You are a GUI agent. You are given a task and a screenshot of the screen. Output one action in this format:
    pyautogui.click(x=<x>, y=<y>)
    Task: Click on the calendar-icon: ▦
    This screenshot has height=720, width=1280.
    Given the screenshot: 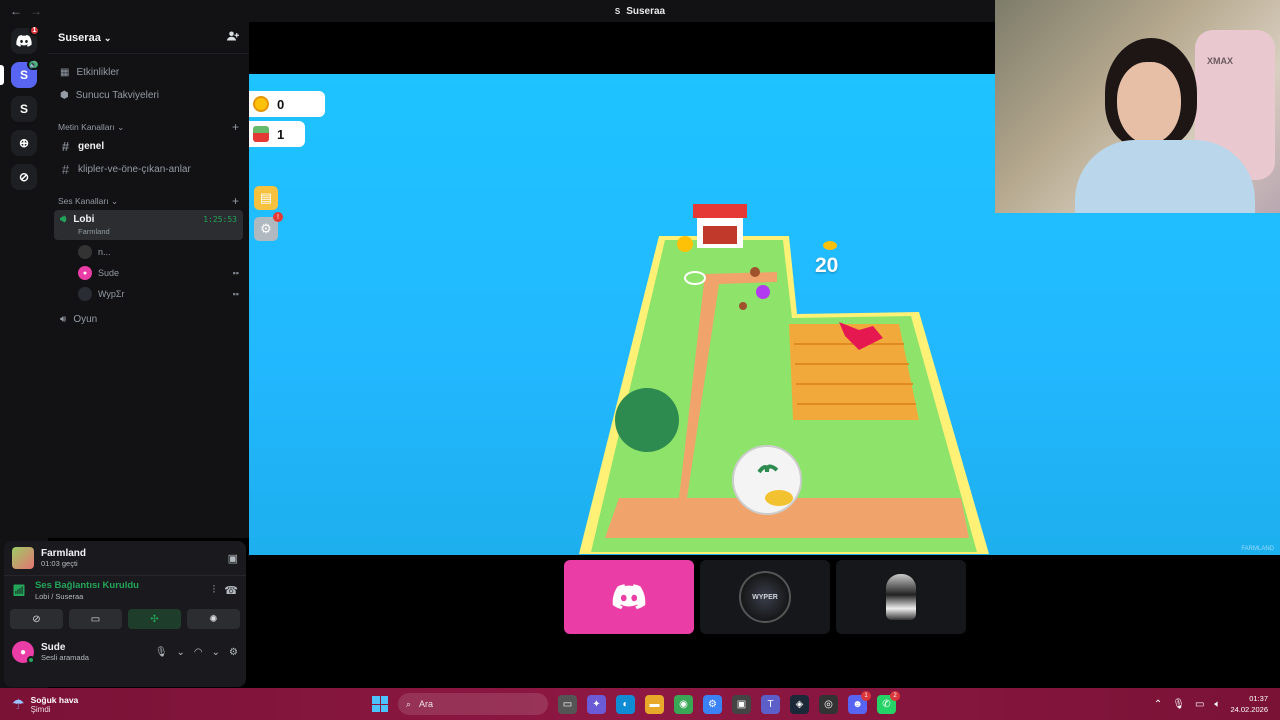 What is the action you would take?
    pyautogui.click(x=65, y=72)
    